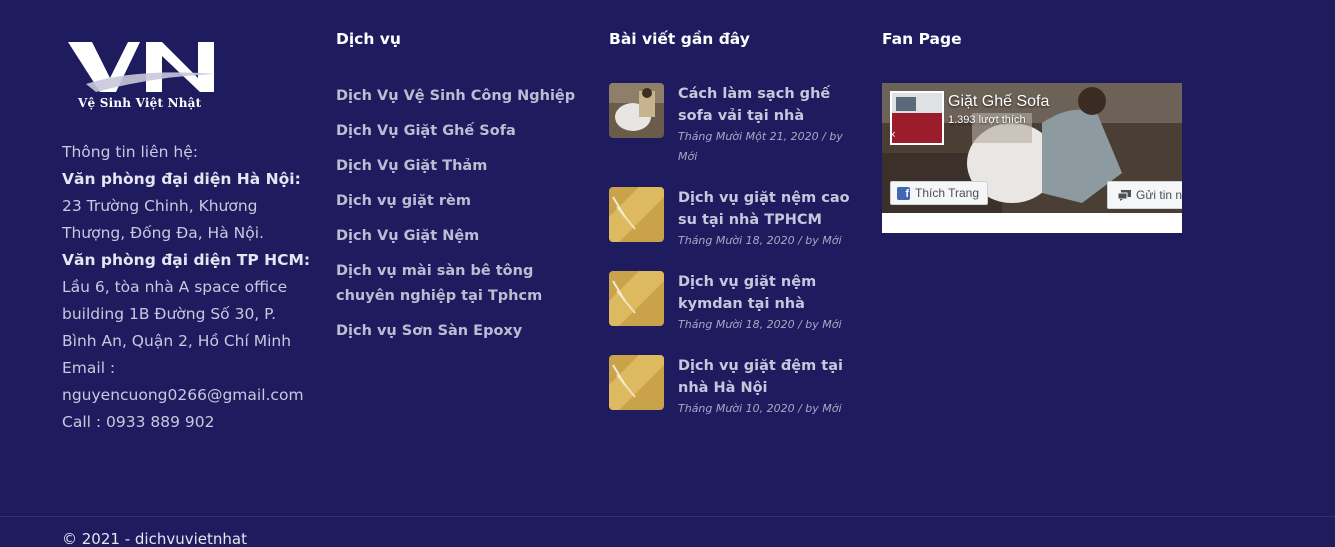 The width and height of the screenshot is (1335, 547). Describe the element at coordinates (770, 105) in the screenshot. I see `post-title: Cách làm sạch ghế sofa vải tại nhà` at that location.